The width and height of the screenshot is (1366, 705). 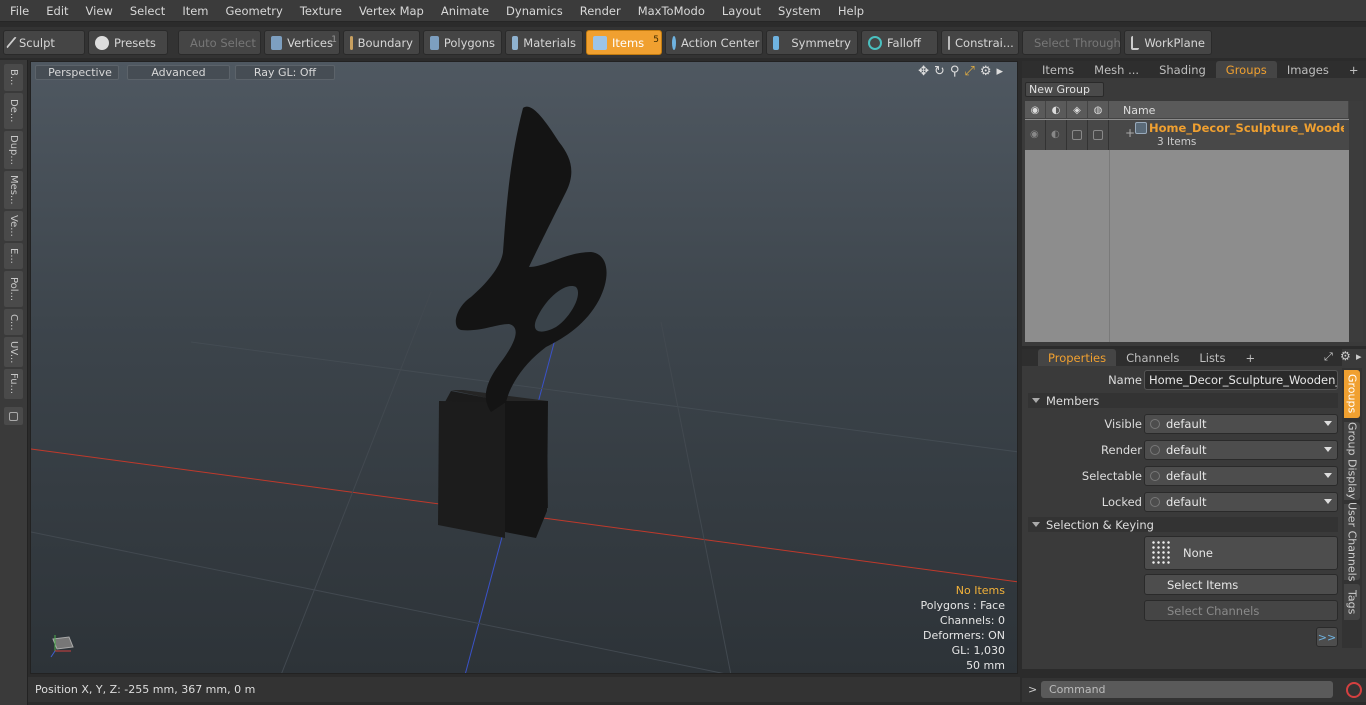 What do you see at coordinates (1241, 380) in the screenshot?
I see `group-name-field: Home_Decor_Sculpture_Wooden_Blac` at bounding box center [1241, 380].